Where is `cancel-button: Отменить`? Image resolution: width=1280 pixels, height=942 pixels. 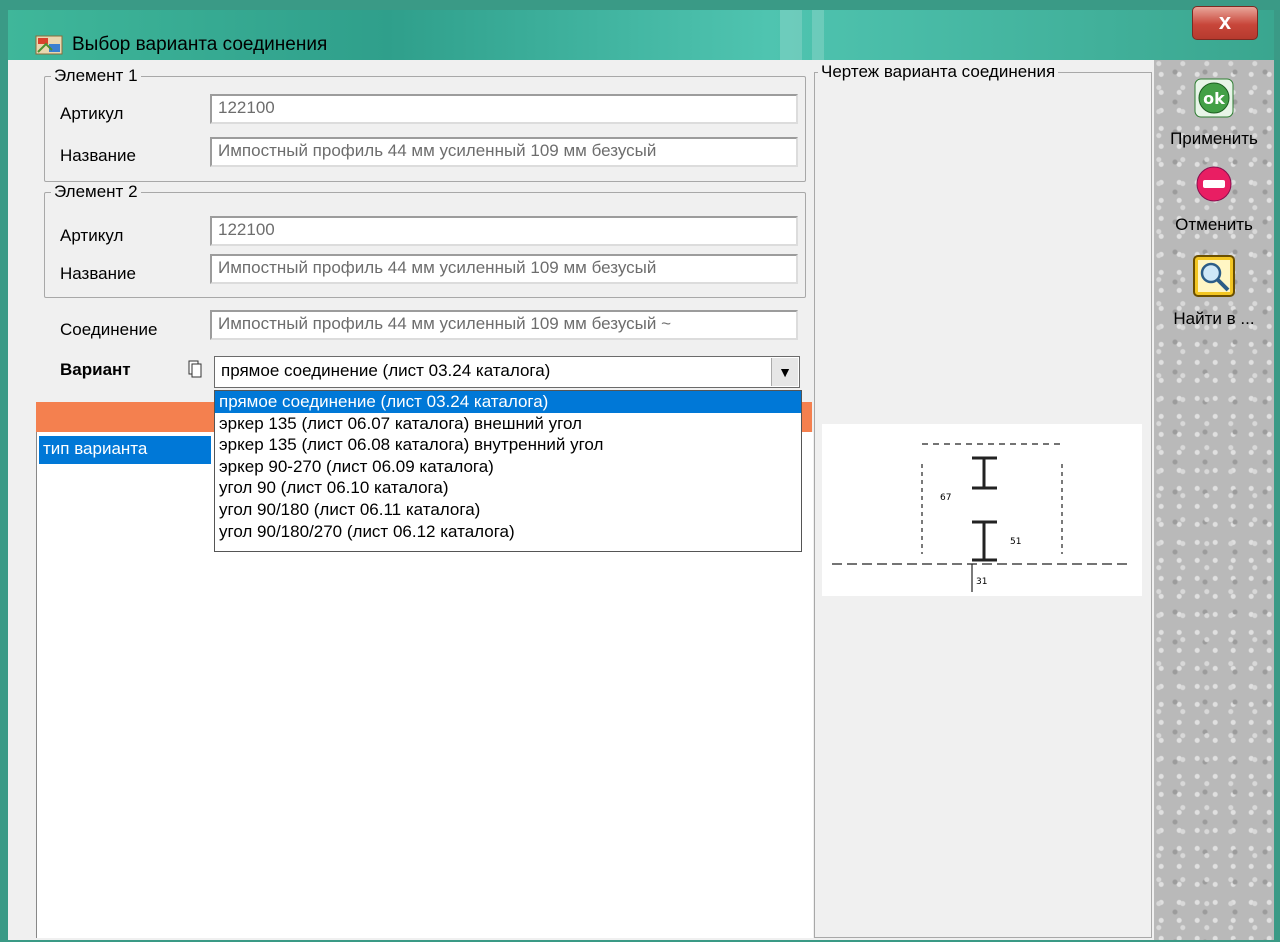
cancel-button: Отменить is located at coordinates (1214, 199).